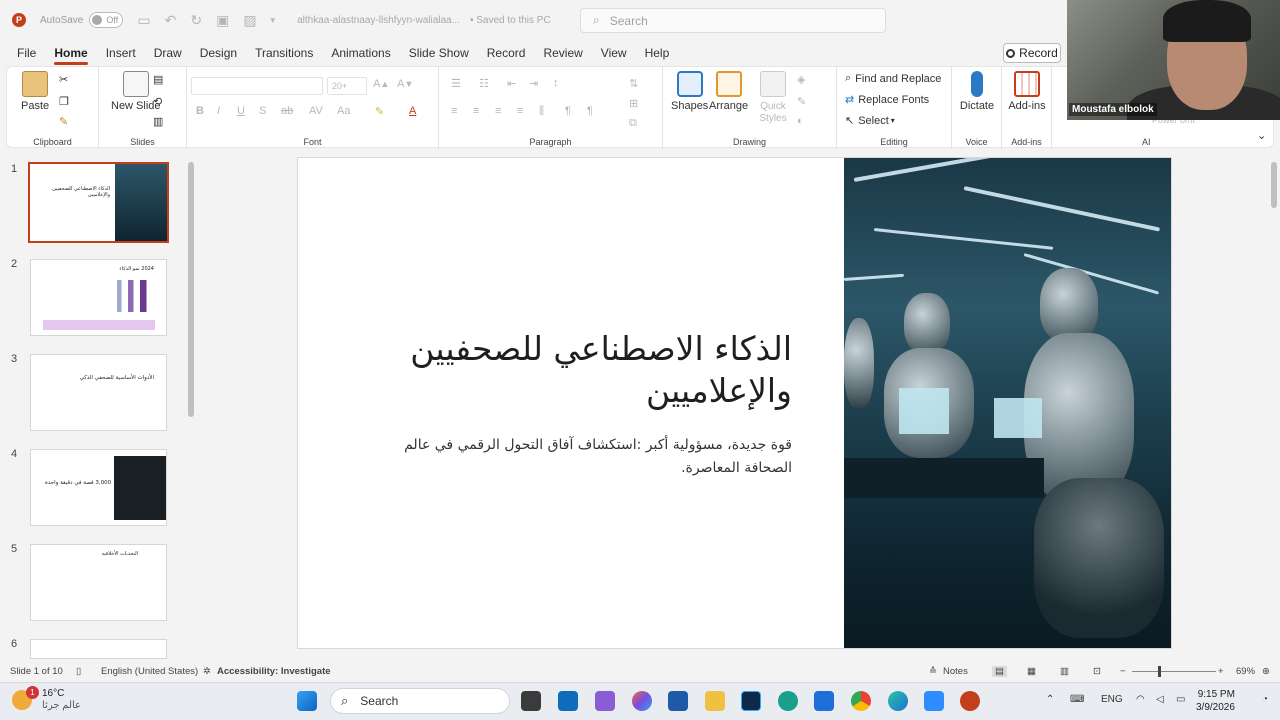  What do you see at coordinates (1112, 699) in the screenshot?
I see `language-indicator: ENG` at bounding box center [1112, 699].